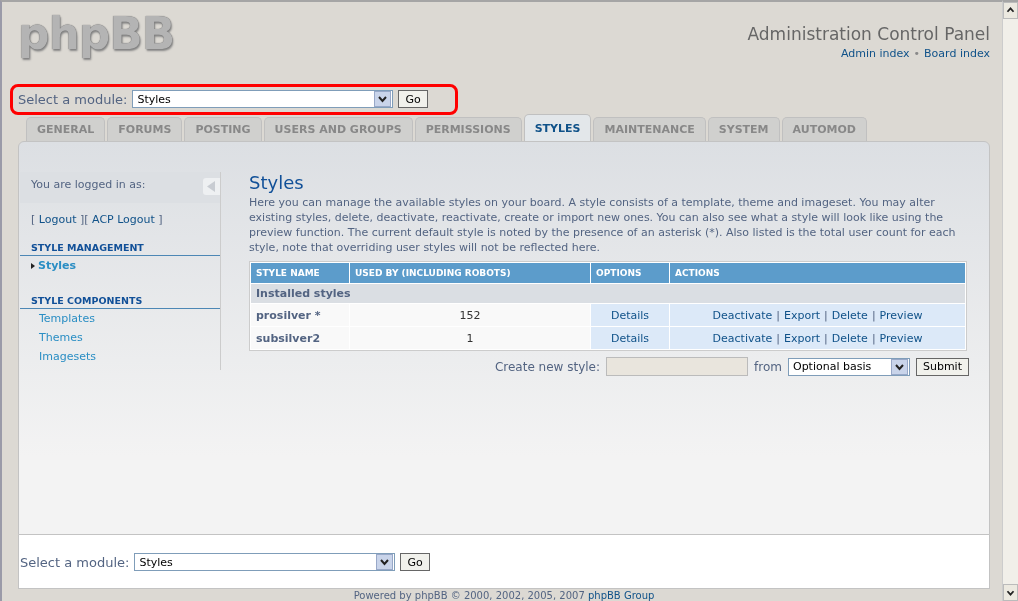 Image resolution: width=1018 pixels, height=601 pixels. I want to click on header-link: Admin index, so click(875, 53).